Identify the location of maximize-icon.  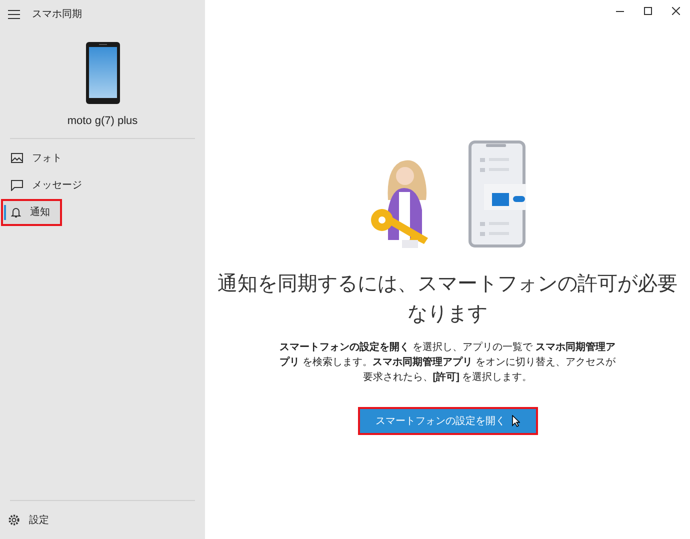
(648, 11).